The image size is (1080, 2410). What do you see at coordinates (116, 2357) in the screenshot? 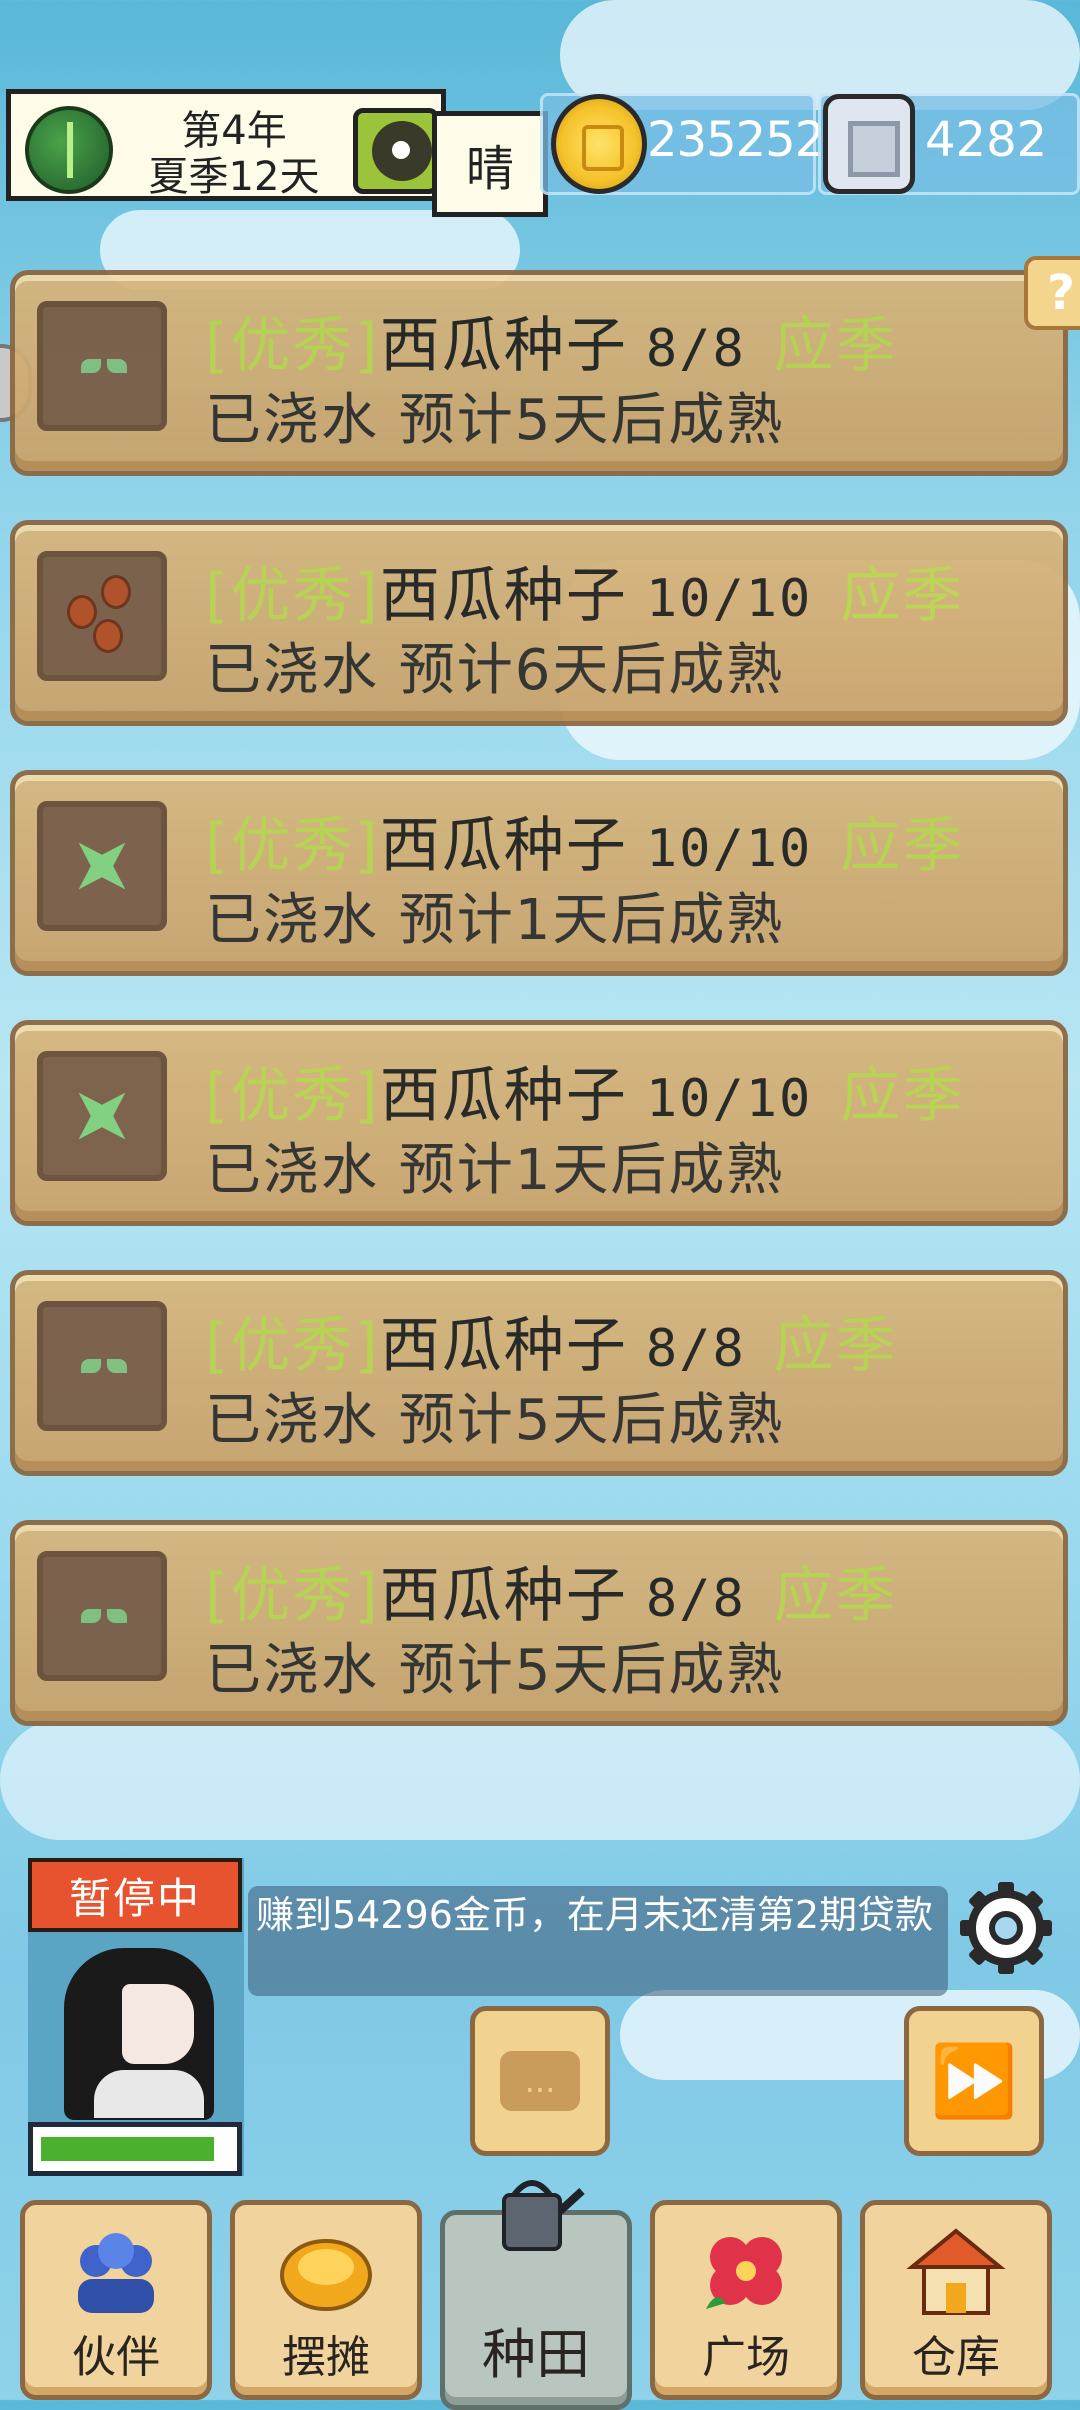
I see `nav-label: 伙伴` at bounding box center [116, 2357].